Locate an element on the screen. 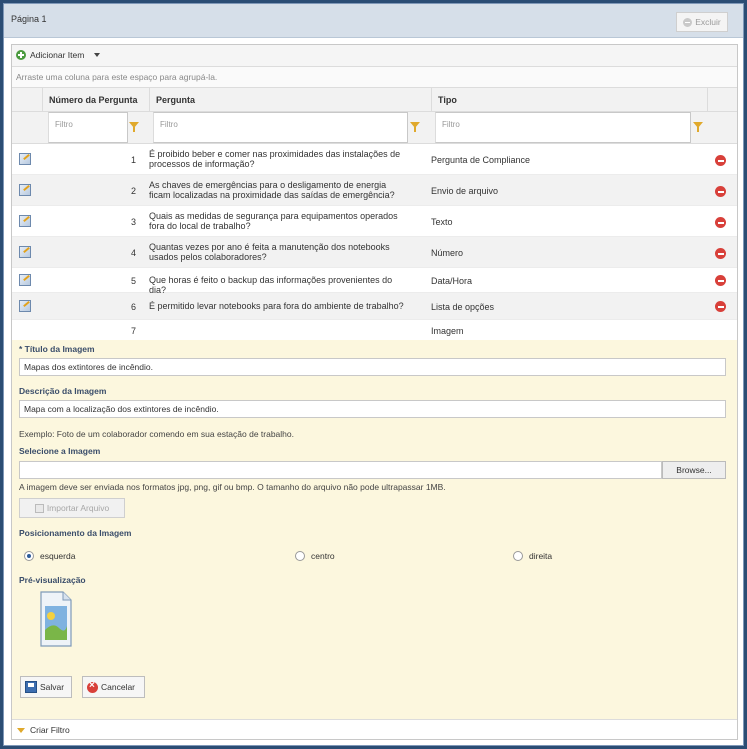 The image size is (747, 749). image-position-label: Posicionamento da Imagem is located at coordinates (75, 533).